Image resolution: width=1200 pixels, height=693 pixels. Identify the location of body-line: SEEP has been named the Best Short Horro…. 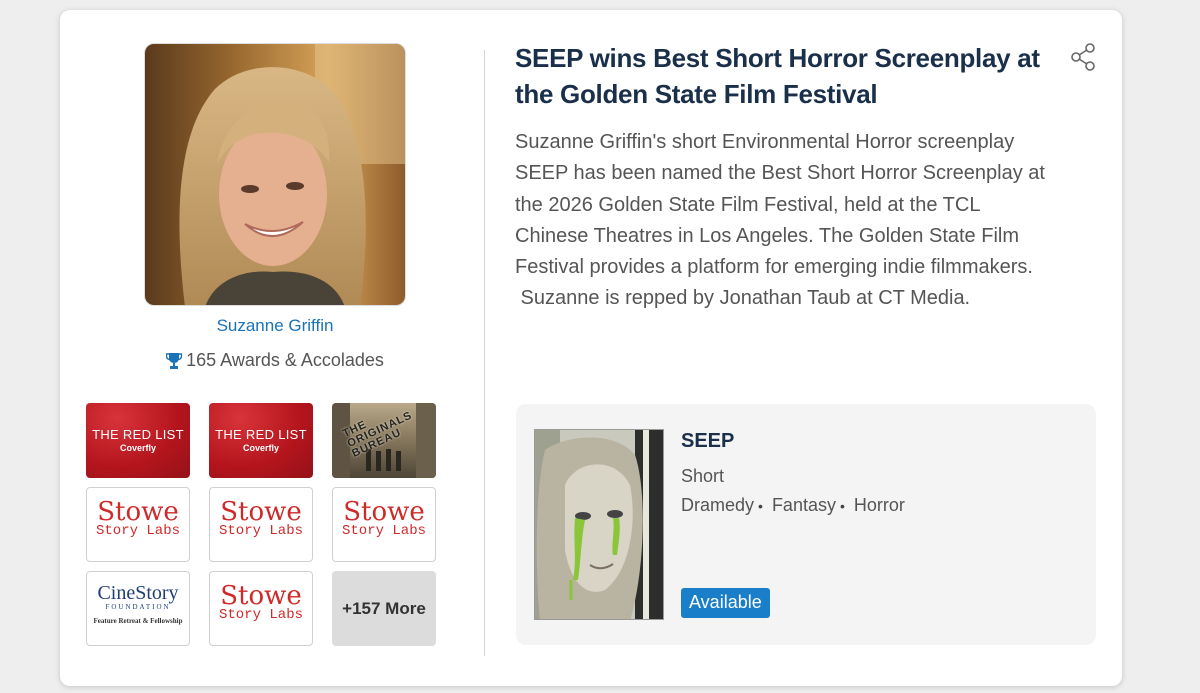
(780, 173).